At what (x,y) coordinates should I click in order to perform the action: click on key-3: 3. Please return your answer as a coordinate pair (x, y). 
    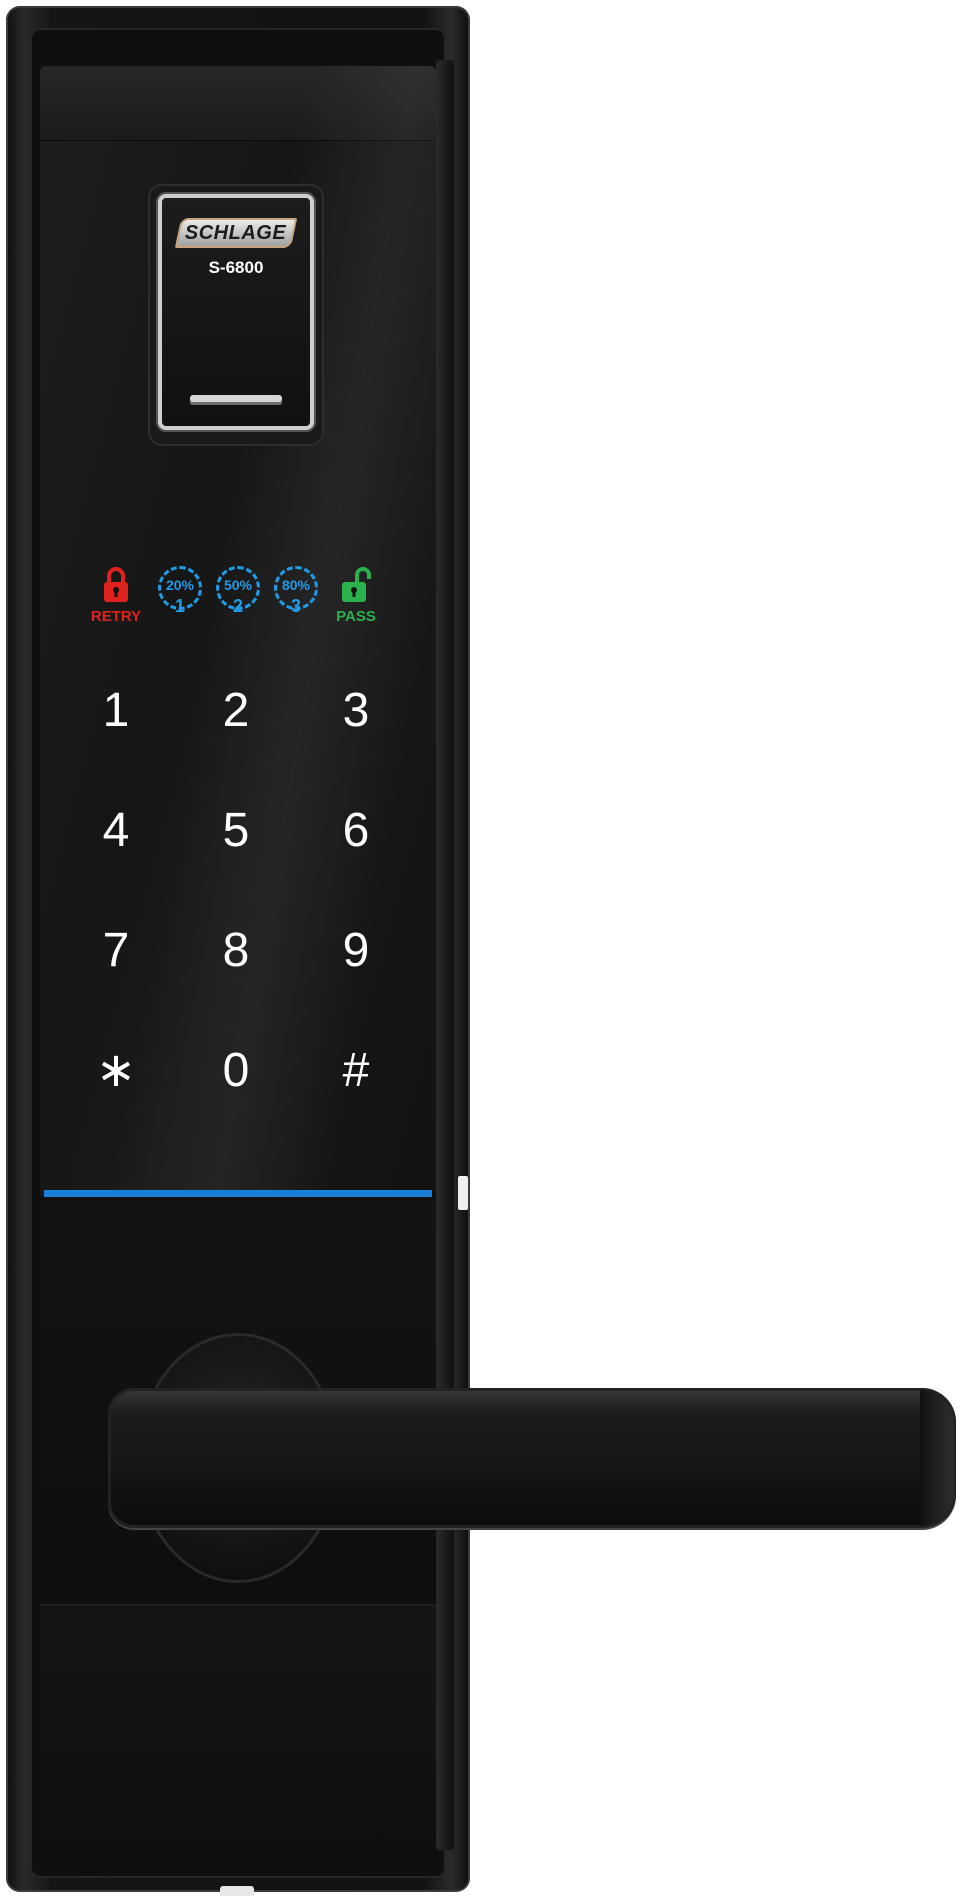
    Looking at the image, I should click on (356, 711).